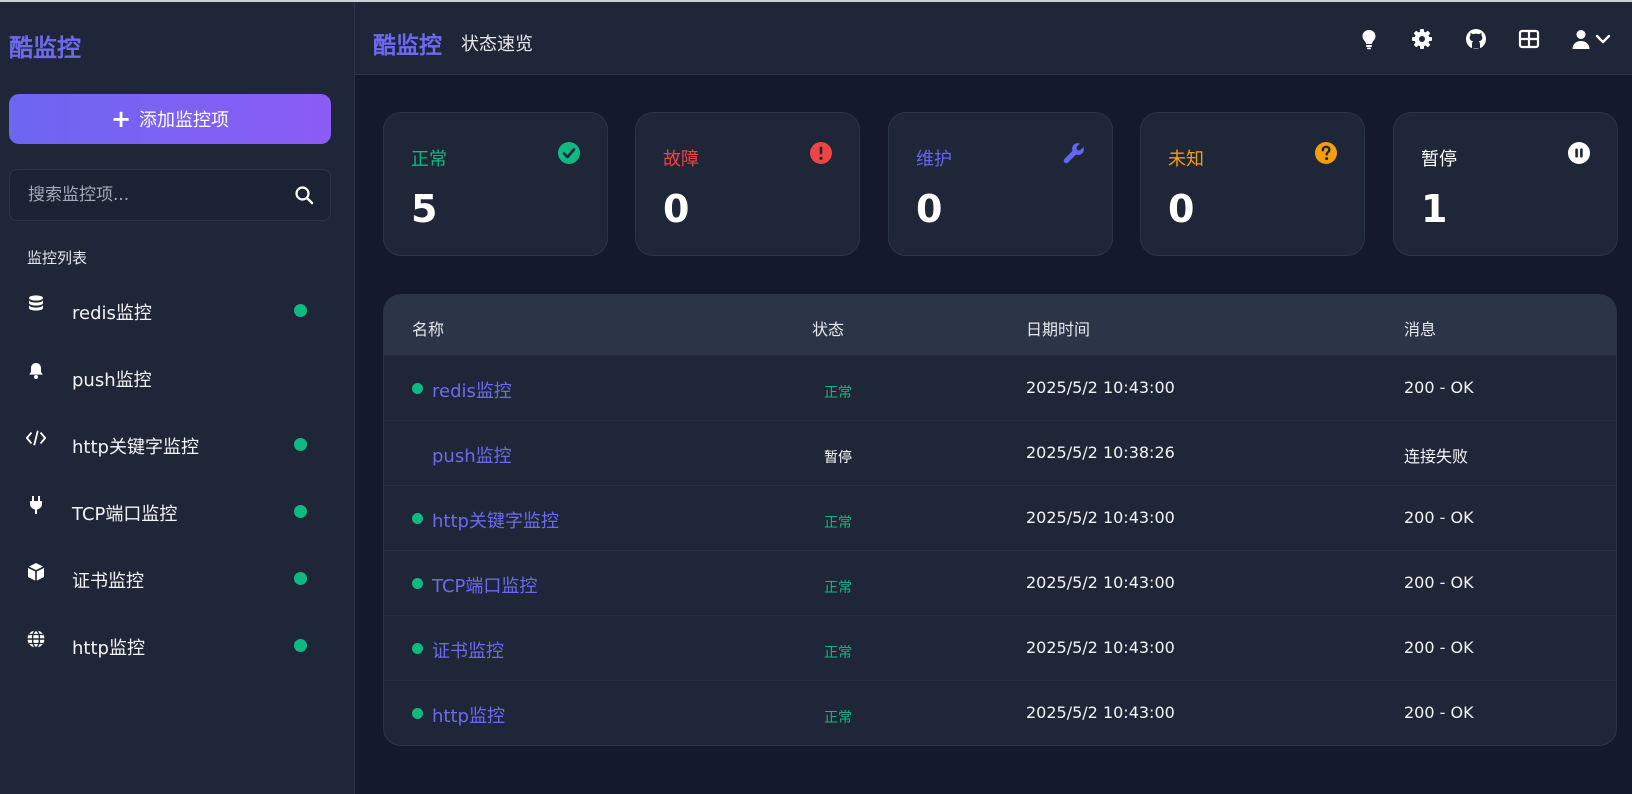 This screenshot has height=794, width=1632. I want to click on row-datetime: 2025/5/2 10:38:26, so click(1100, 452).